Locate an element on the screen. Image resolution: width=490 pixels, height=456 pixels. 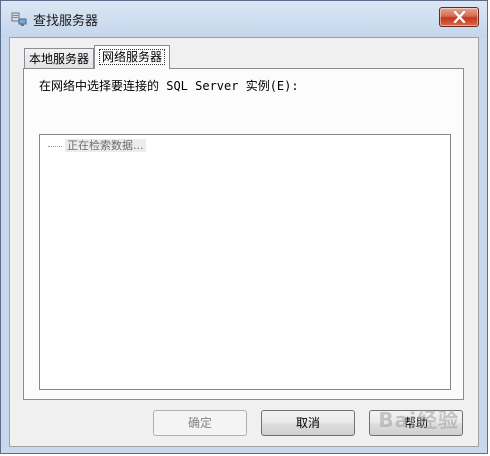
tab-network-server: 网络服务器 is located at coordinates (132, 57).